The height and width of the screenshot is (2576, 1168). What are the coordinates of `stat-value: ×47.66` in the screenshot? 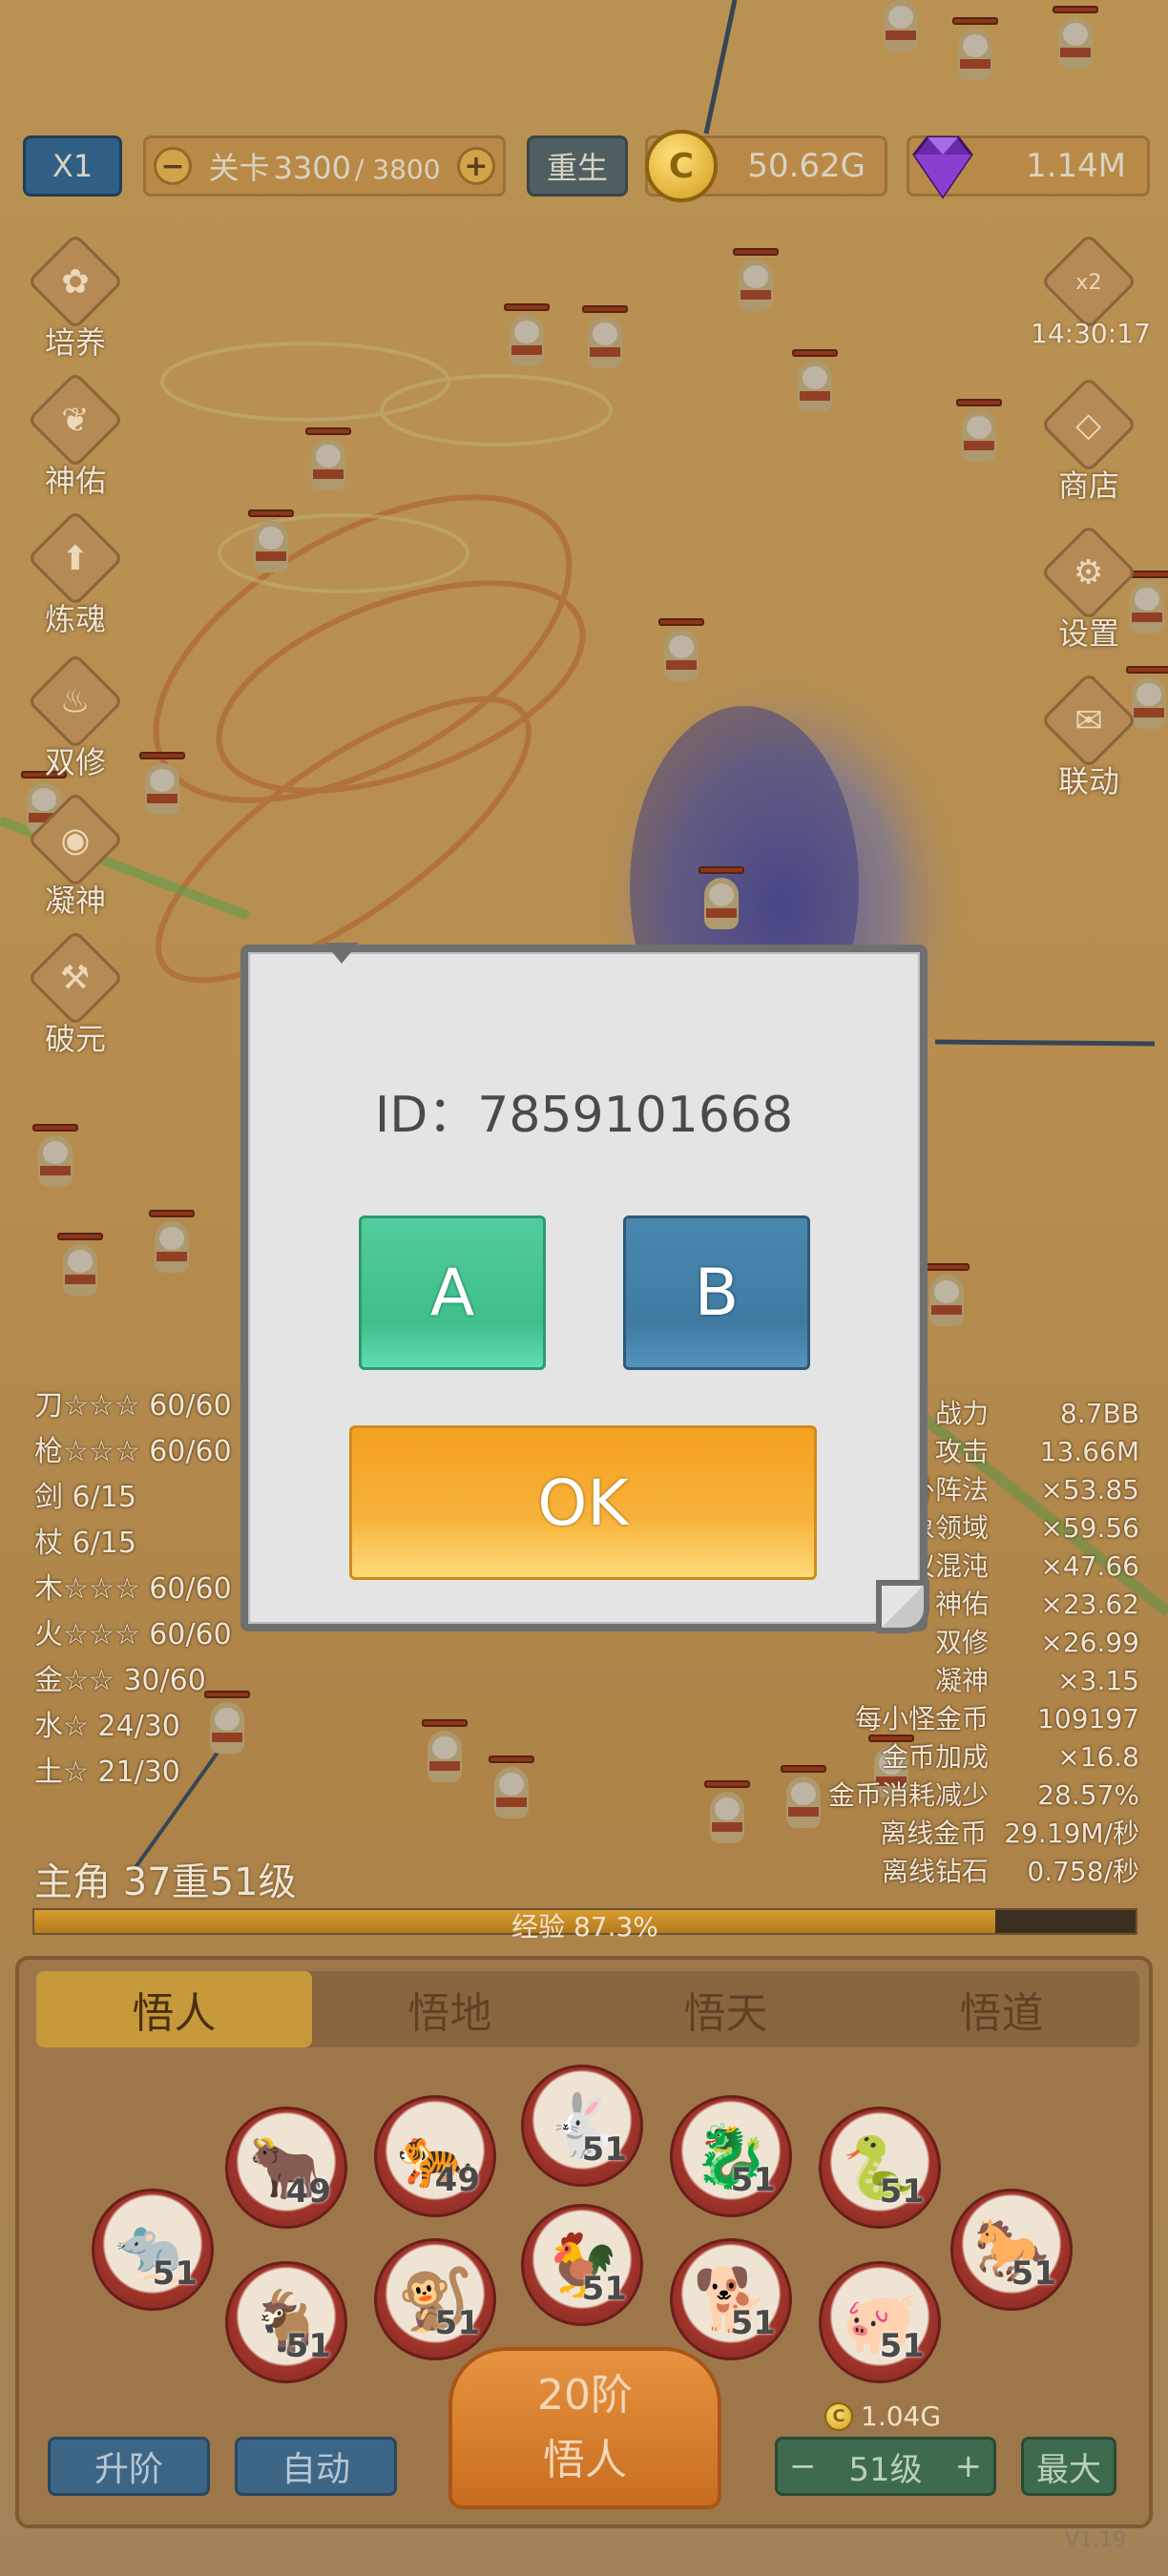 It's located at (1089, 1566).